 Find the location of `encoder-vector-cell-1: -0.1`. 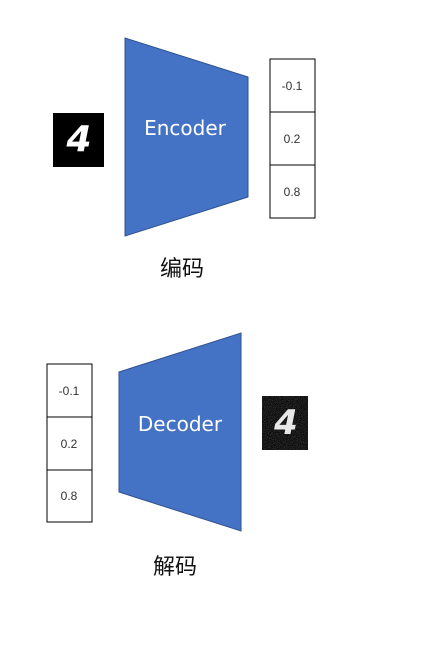

encoder-vector-cell-1: -0.1 is located at coordinates (292, 86).